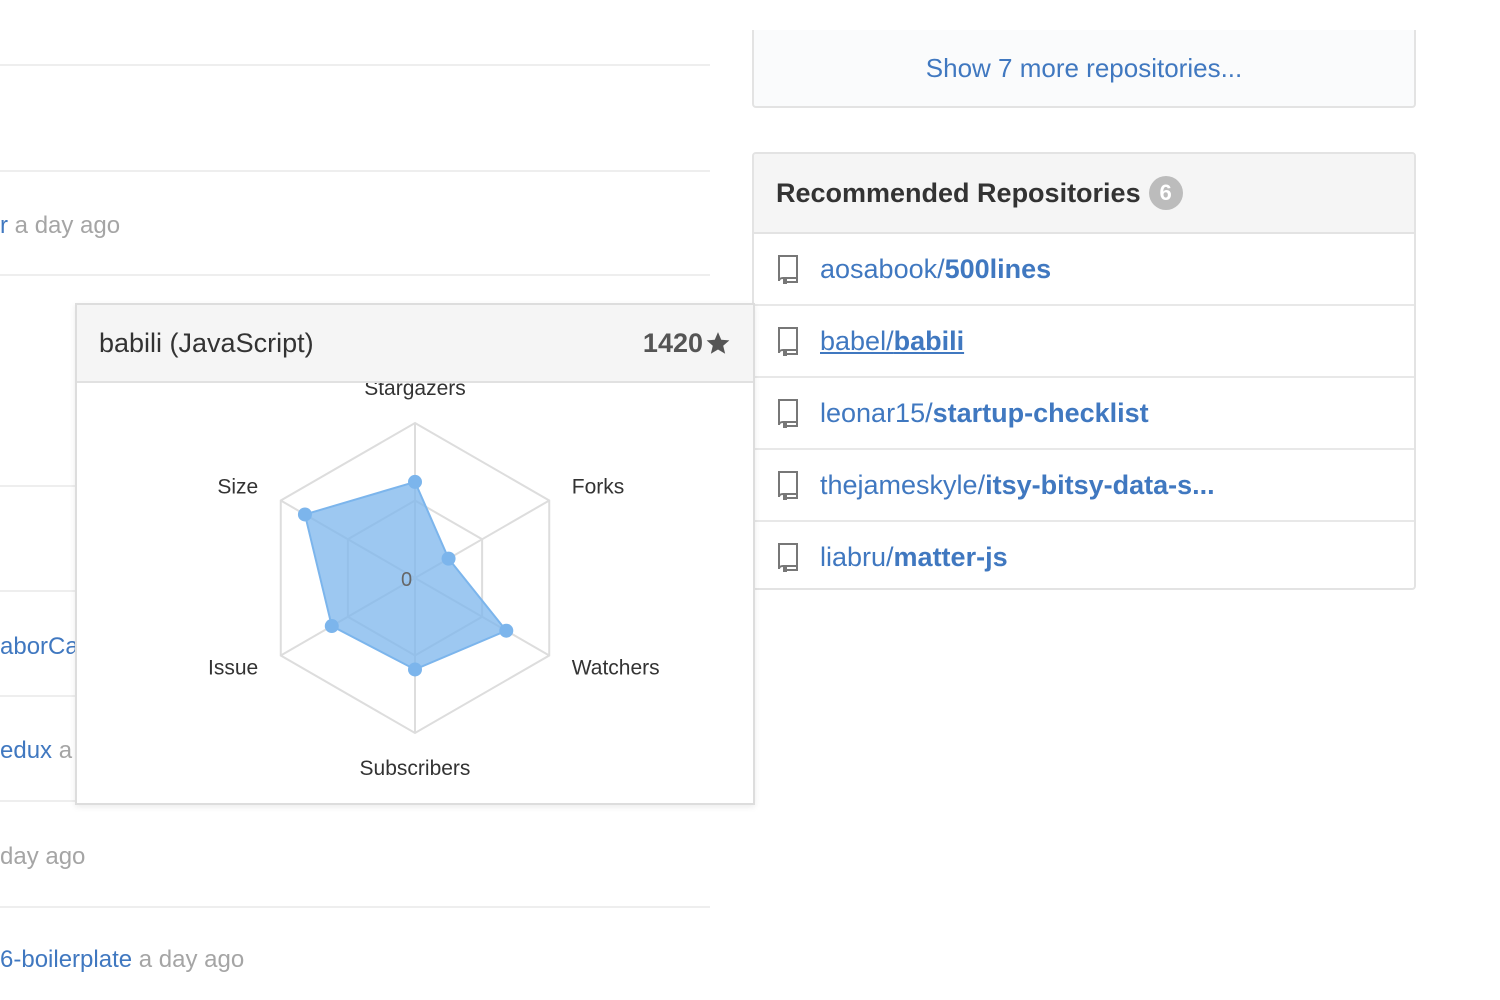  I want to click on feed-timestamp: day ago, so click(43, 856).